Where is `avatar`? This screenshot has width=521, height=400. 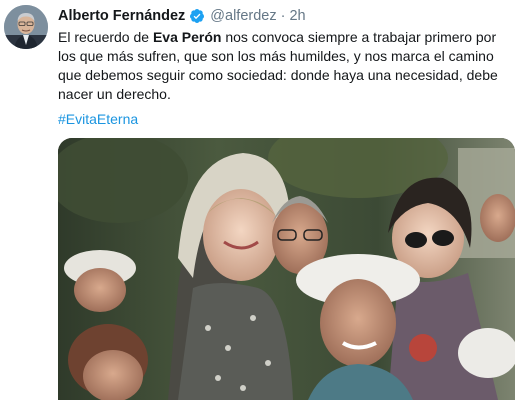
avatar is located at coordinates (26, 27).